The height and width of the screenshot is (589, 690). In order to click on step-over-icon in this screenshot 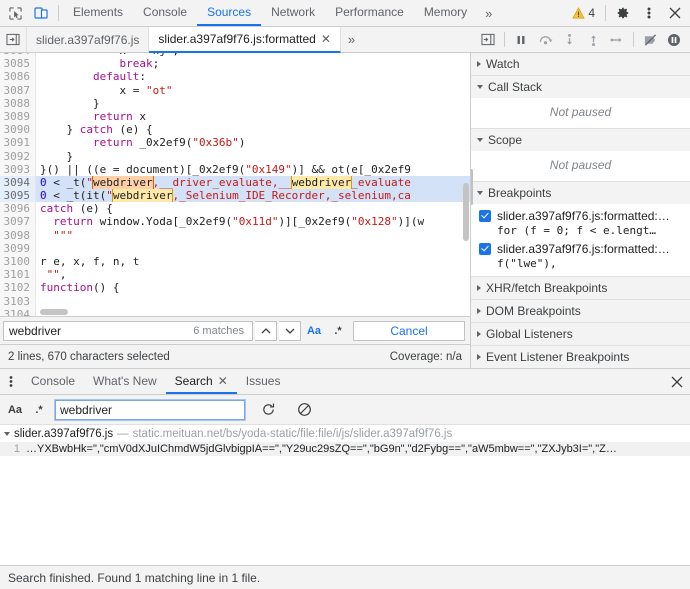, I will do `click(545, 40)`.